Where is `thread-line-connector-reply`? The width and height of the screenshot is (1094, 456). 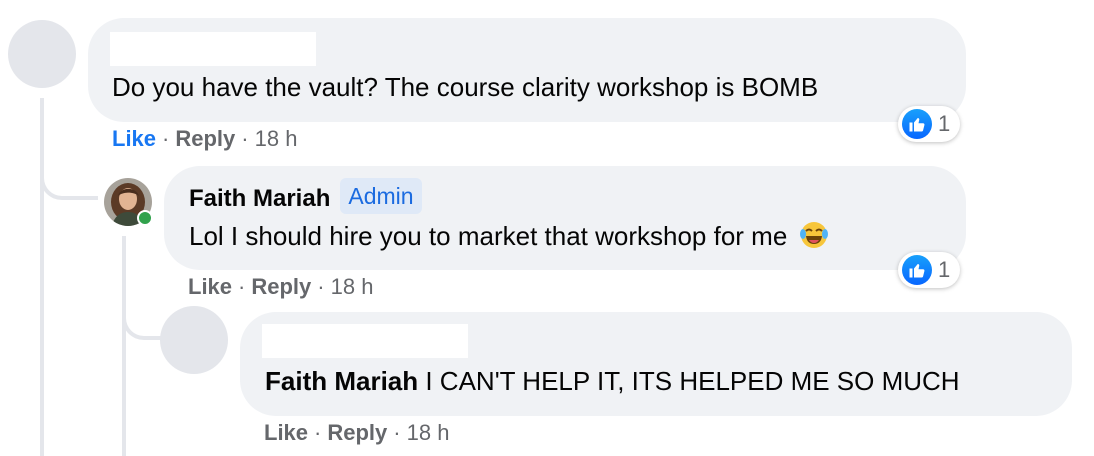 thread-line-connector-reply is located at coordinates (69, 180).